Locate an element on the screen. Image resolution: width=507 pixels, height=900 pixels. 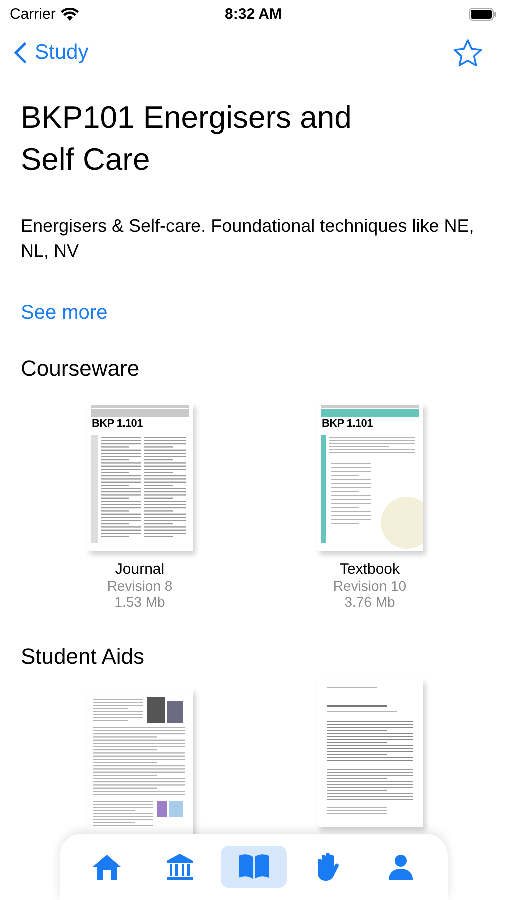
course-description: Energisers & Self-care. Foundational techniques like NE, NL, NV is located at coordinates (248, 239).